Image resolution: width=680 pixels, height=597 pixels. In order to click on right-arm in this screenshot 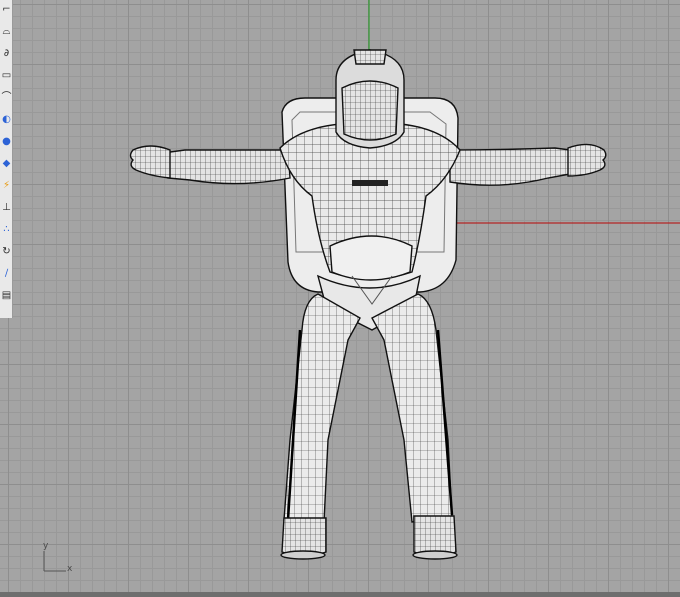, I will do `click(510, 166)`.